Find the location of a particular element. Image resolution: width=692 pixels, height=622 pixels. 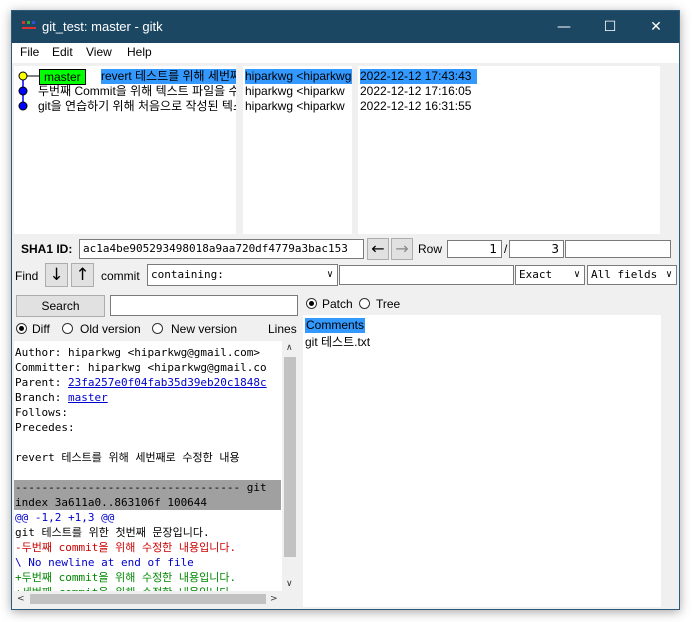

commit-row-2-date: 2022-12-12 17:16:05 is located at coordinates (415, 91).